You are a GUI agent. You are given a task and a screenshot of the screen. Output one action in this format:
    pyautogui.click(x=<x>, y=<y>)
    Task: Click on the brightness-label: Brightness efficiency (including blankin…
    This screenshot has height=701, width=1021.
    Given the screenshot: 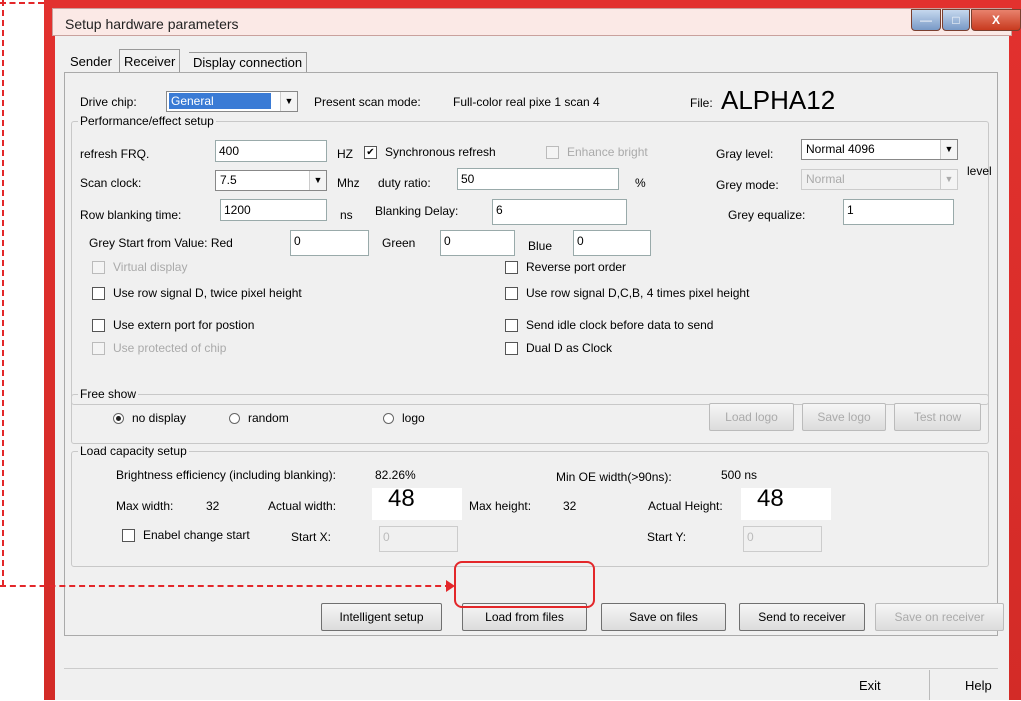 What is the action you would take?
    pyautogui.click(x=226, y=475)
    